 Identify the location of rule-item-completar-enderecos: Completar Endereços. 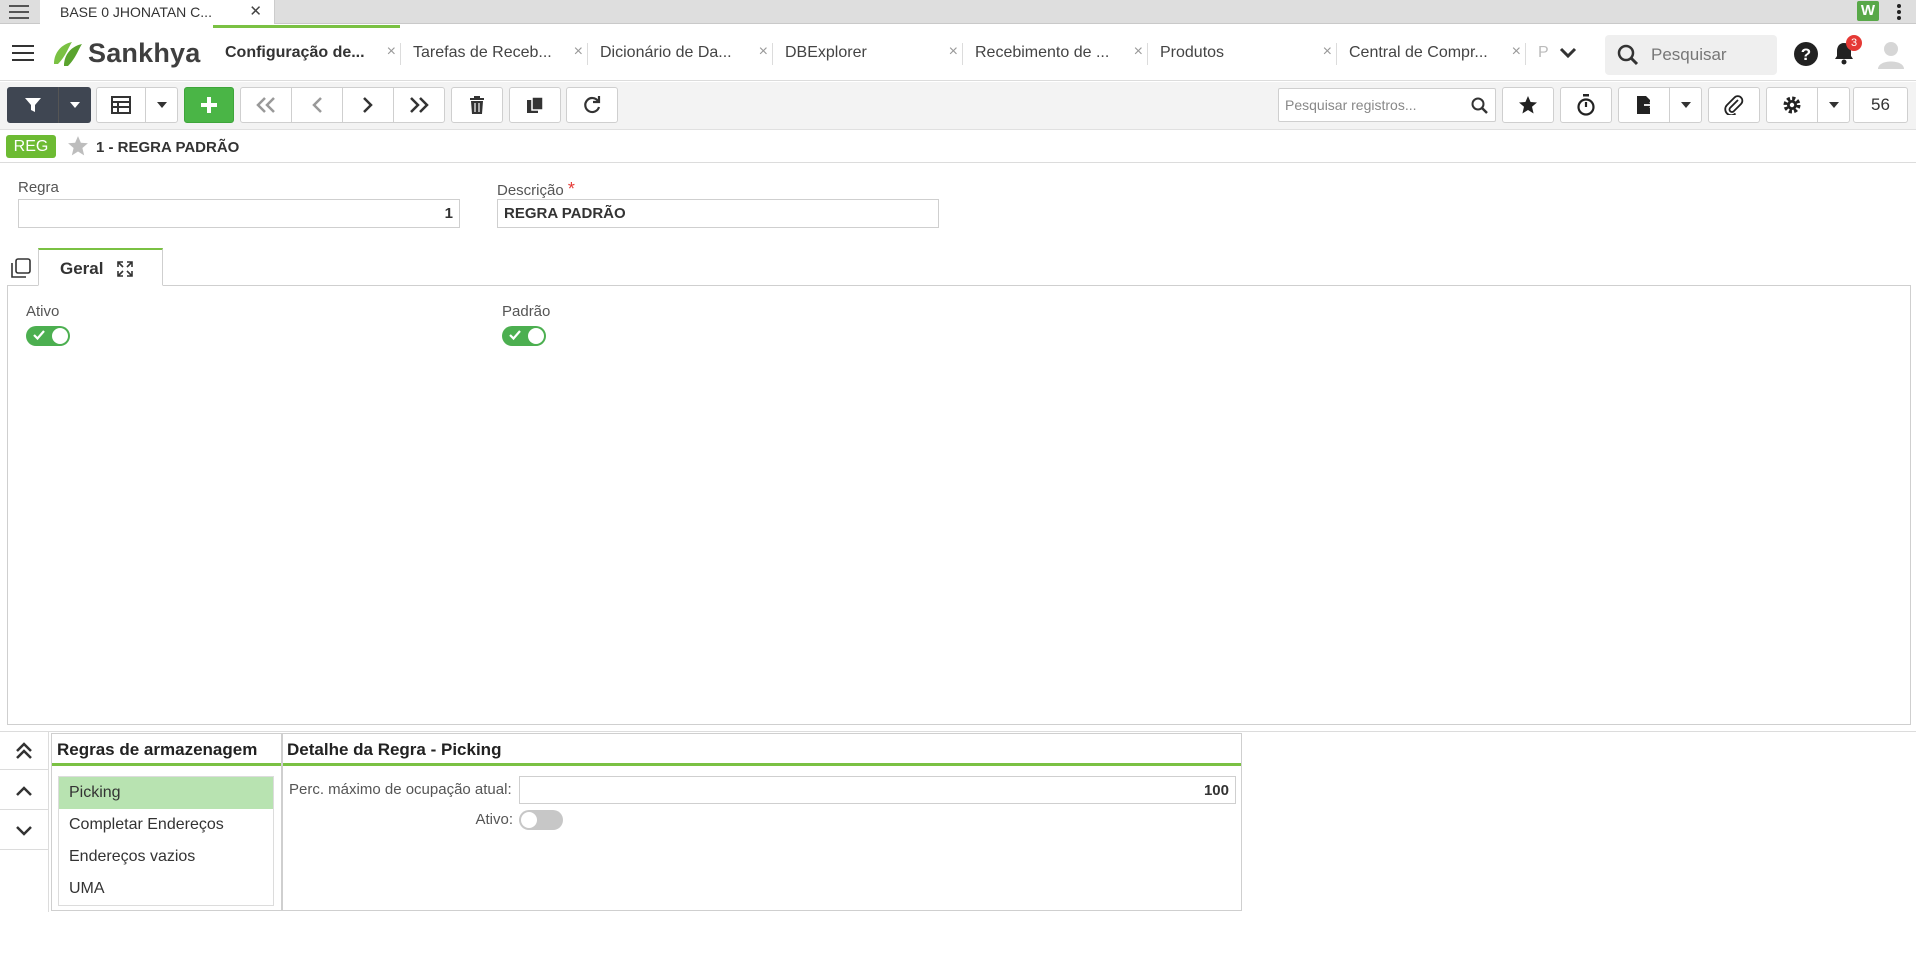
(166, 825).